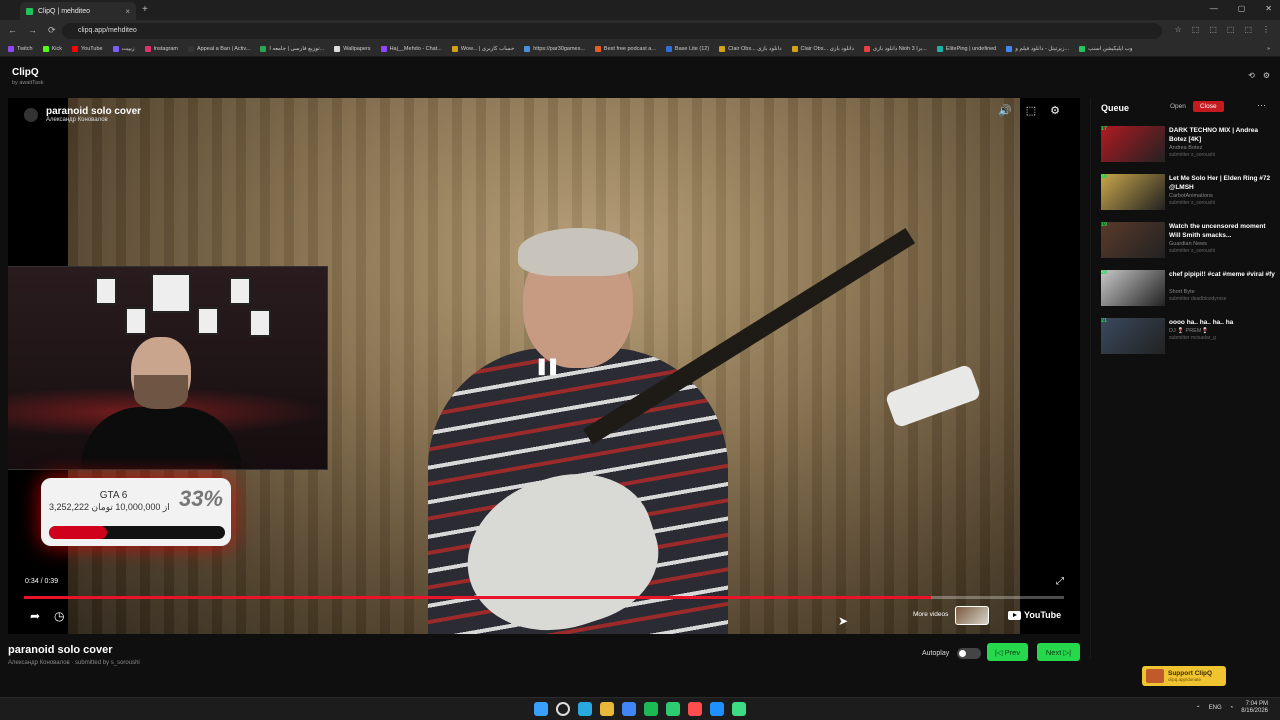 The image size is (1280, 720). What do you see at coordinates (969, 653) in the screenshot?
I see `autoplay-toggle` at bounding box center [969, 653].